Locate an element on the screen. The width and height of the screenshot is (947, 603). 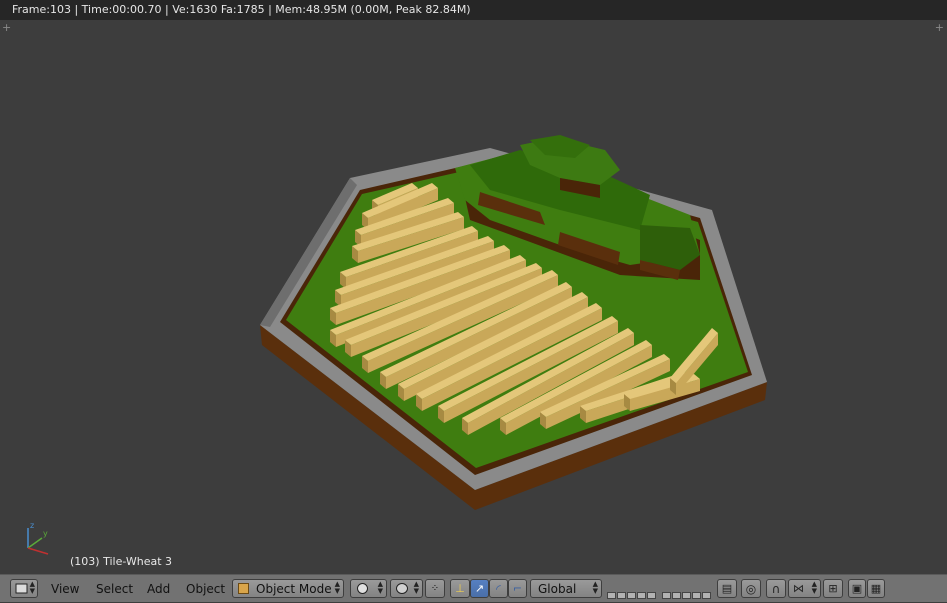
shading-arrows-icon: ▲ ▼ is located at coordinates (380, 587).